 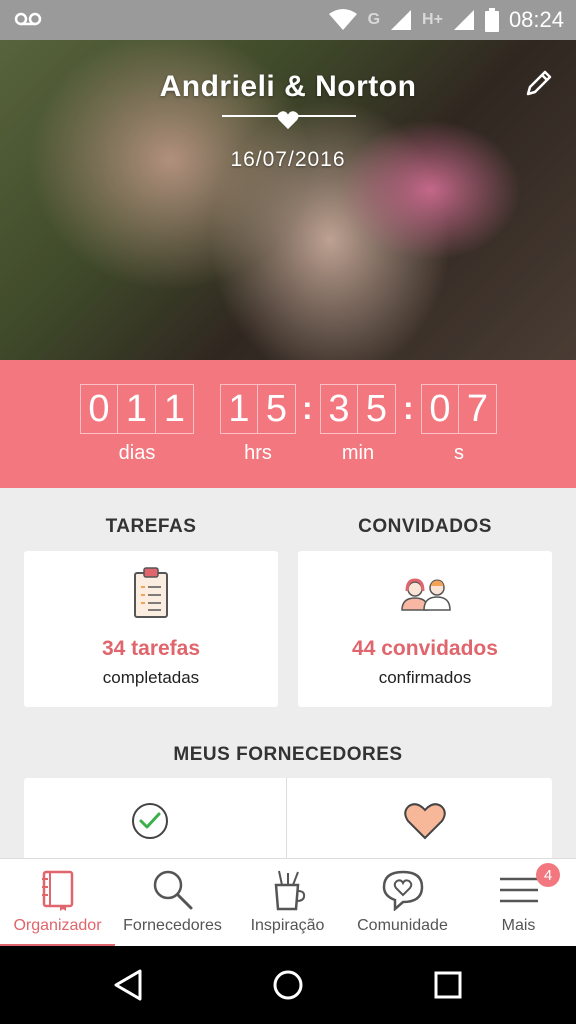 I want to click on check-circle-icon, so click(x=150, y=821).